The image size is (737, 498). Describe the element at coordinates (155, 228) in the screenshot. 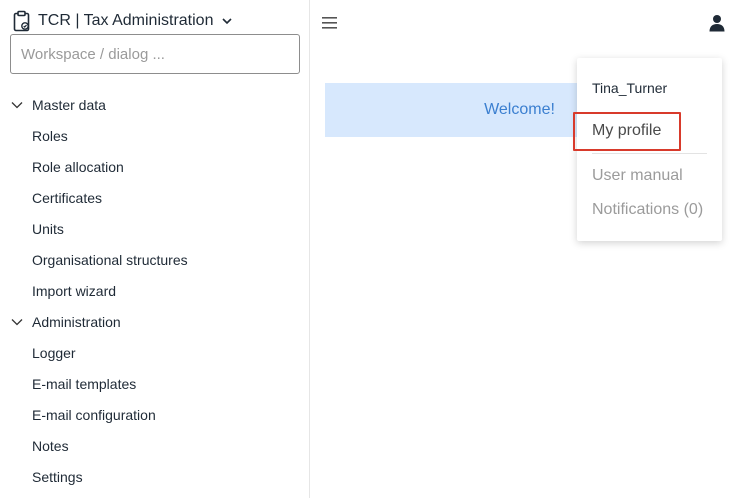

I see `sidebar-item-units: Units` at that location.